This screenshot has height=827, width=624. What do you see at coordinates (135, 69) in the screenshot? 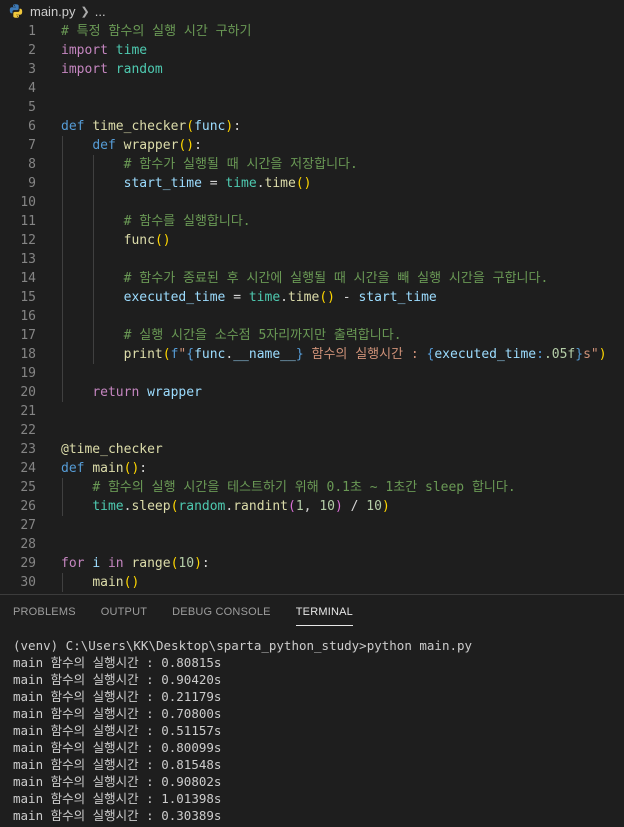
I see `code-token: random` at bounding box center [135, 69].